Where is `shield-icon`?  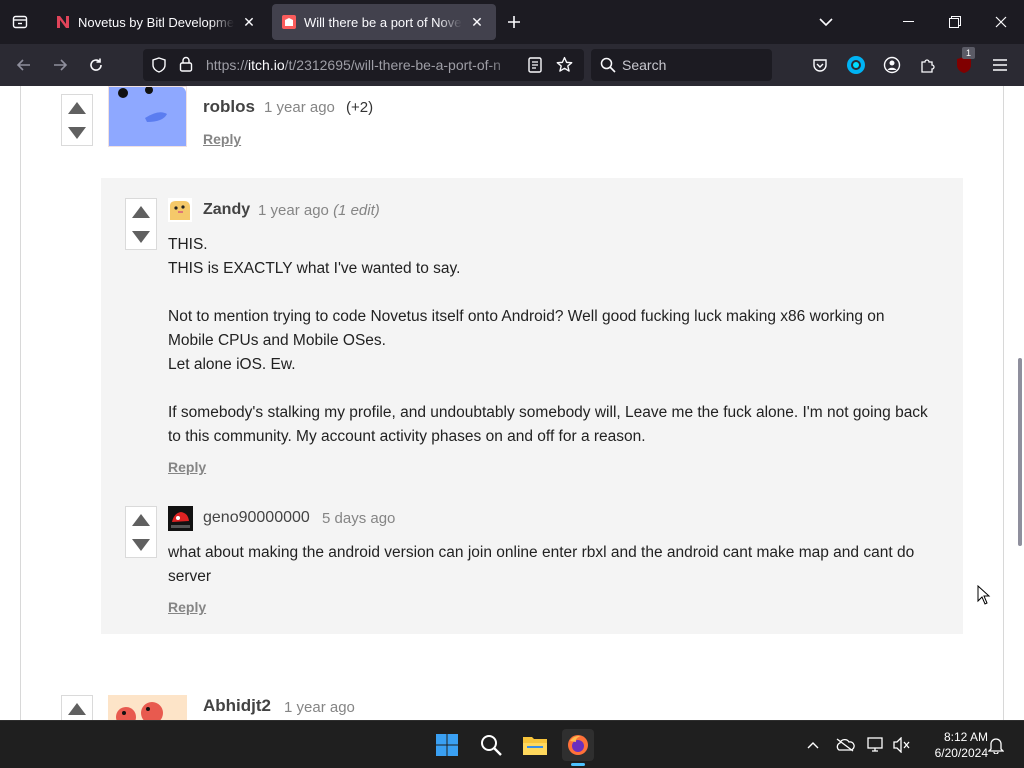
shield-icon is located at coordinates (159, 67).